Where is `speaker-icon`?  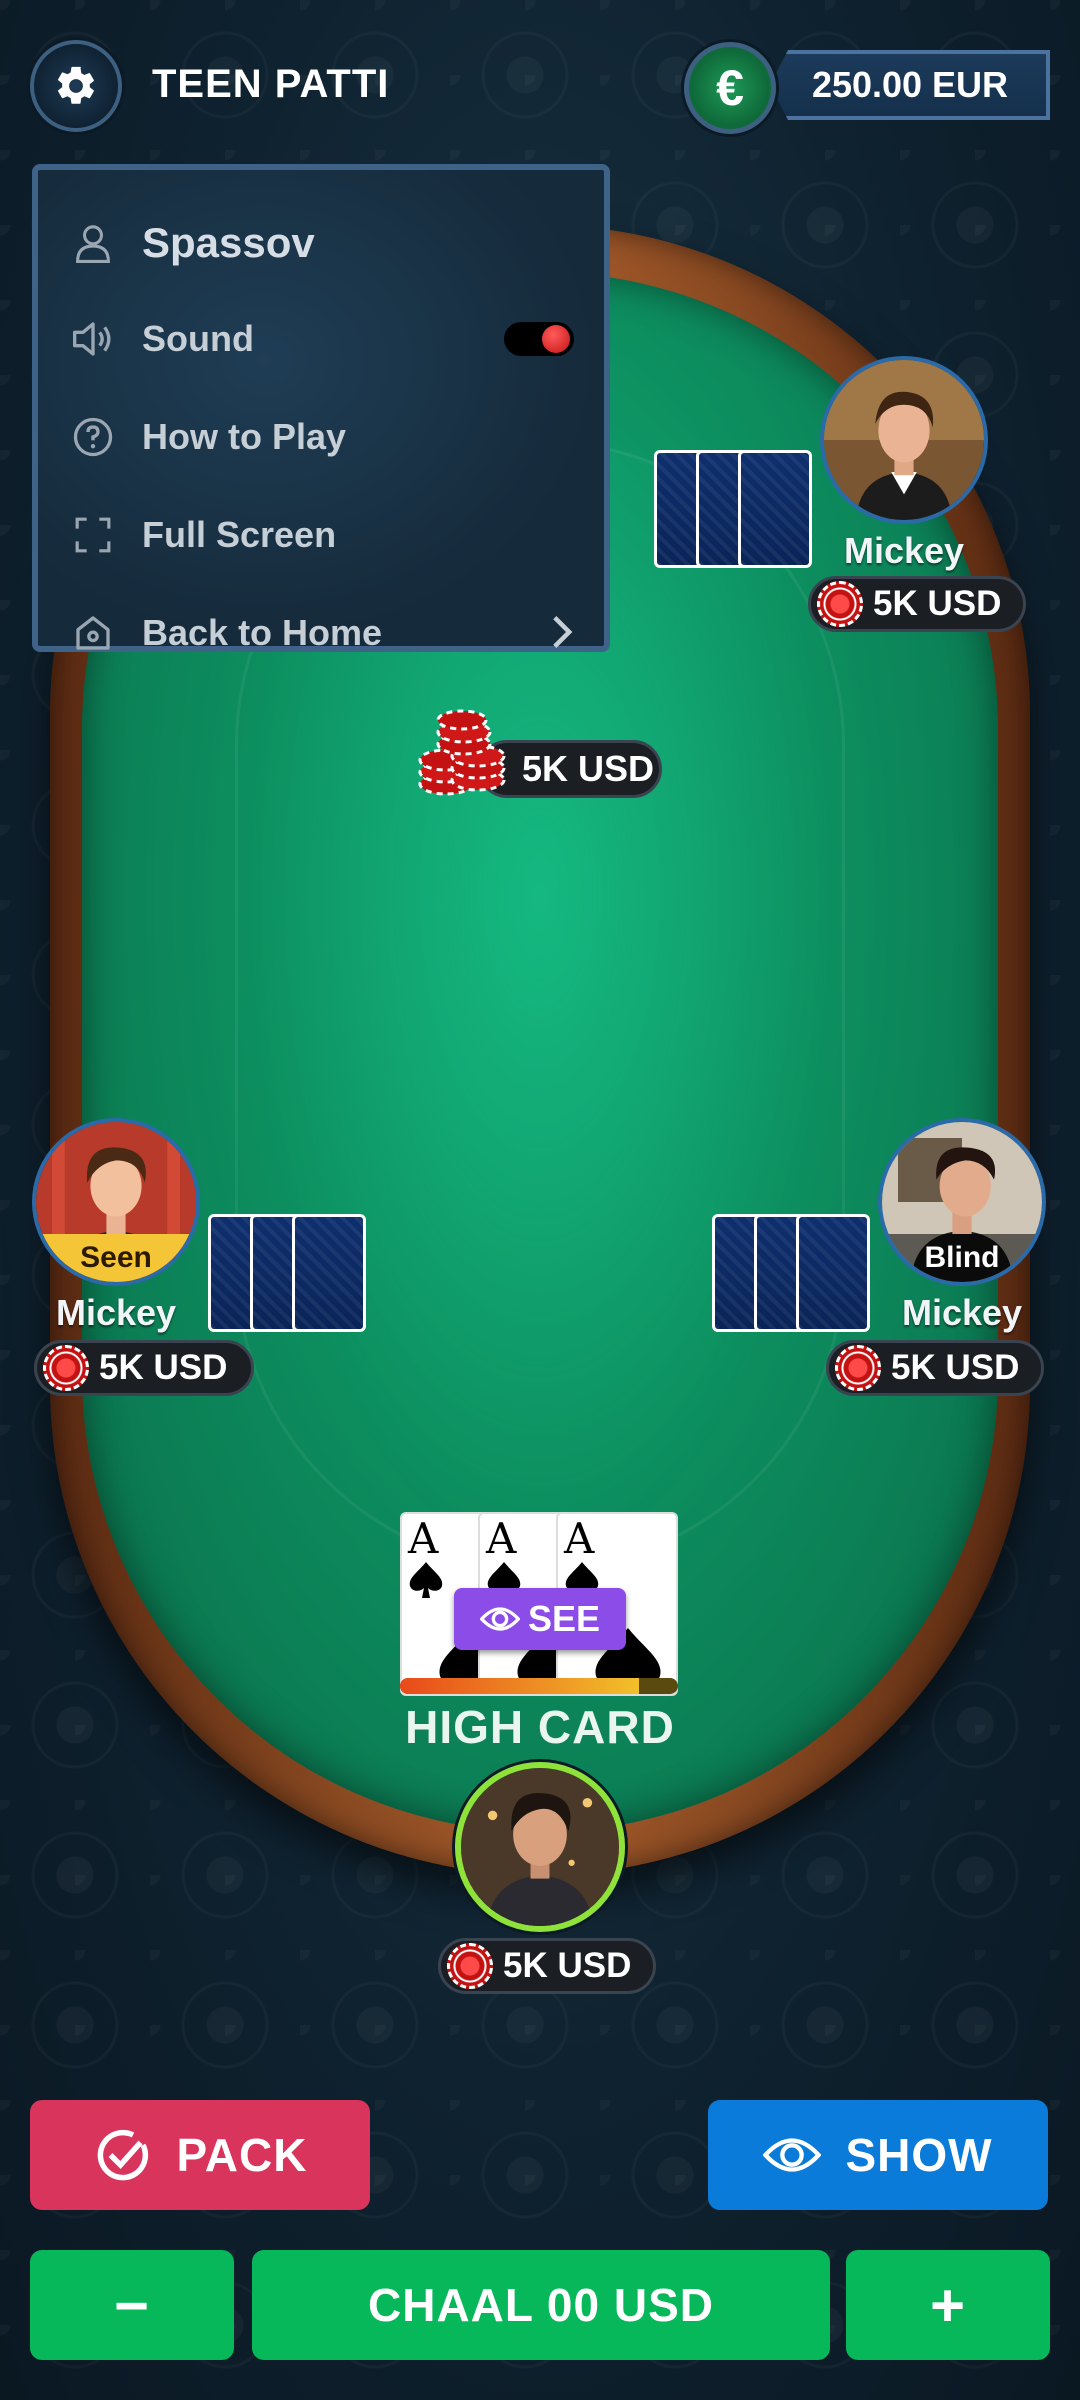 speaker-icon is located at coordinates (93, 339).